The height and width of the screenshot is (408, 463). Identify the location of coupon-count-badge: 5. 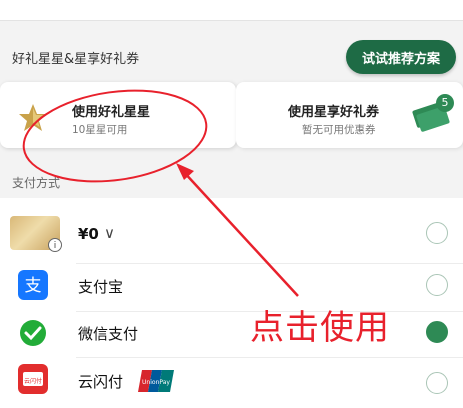
(445, 103).